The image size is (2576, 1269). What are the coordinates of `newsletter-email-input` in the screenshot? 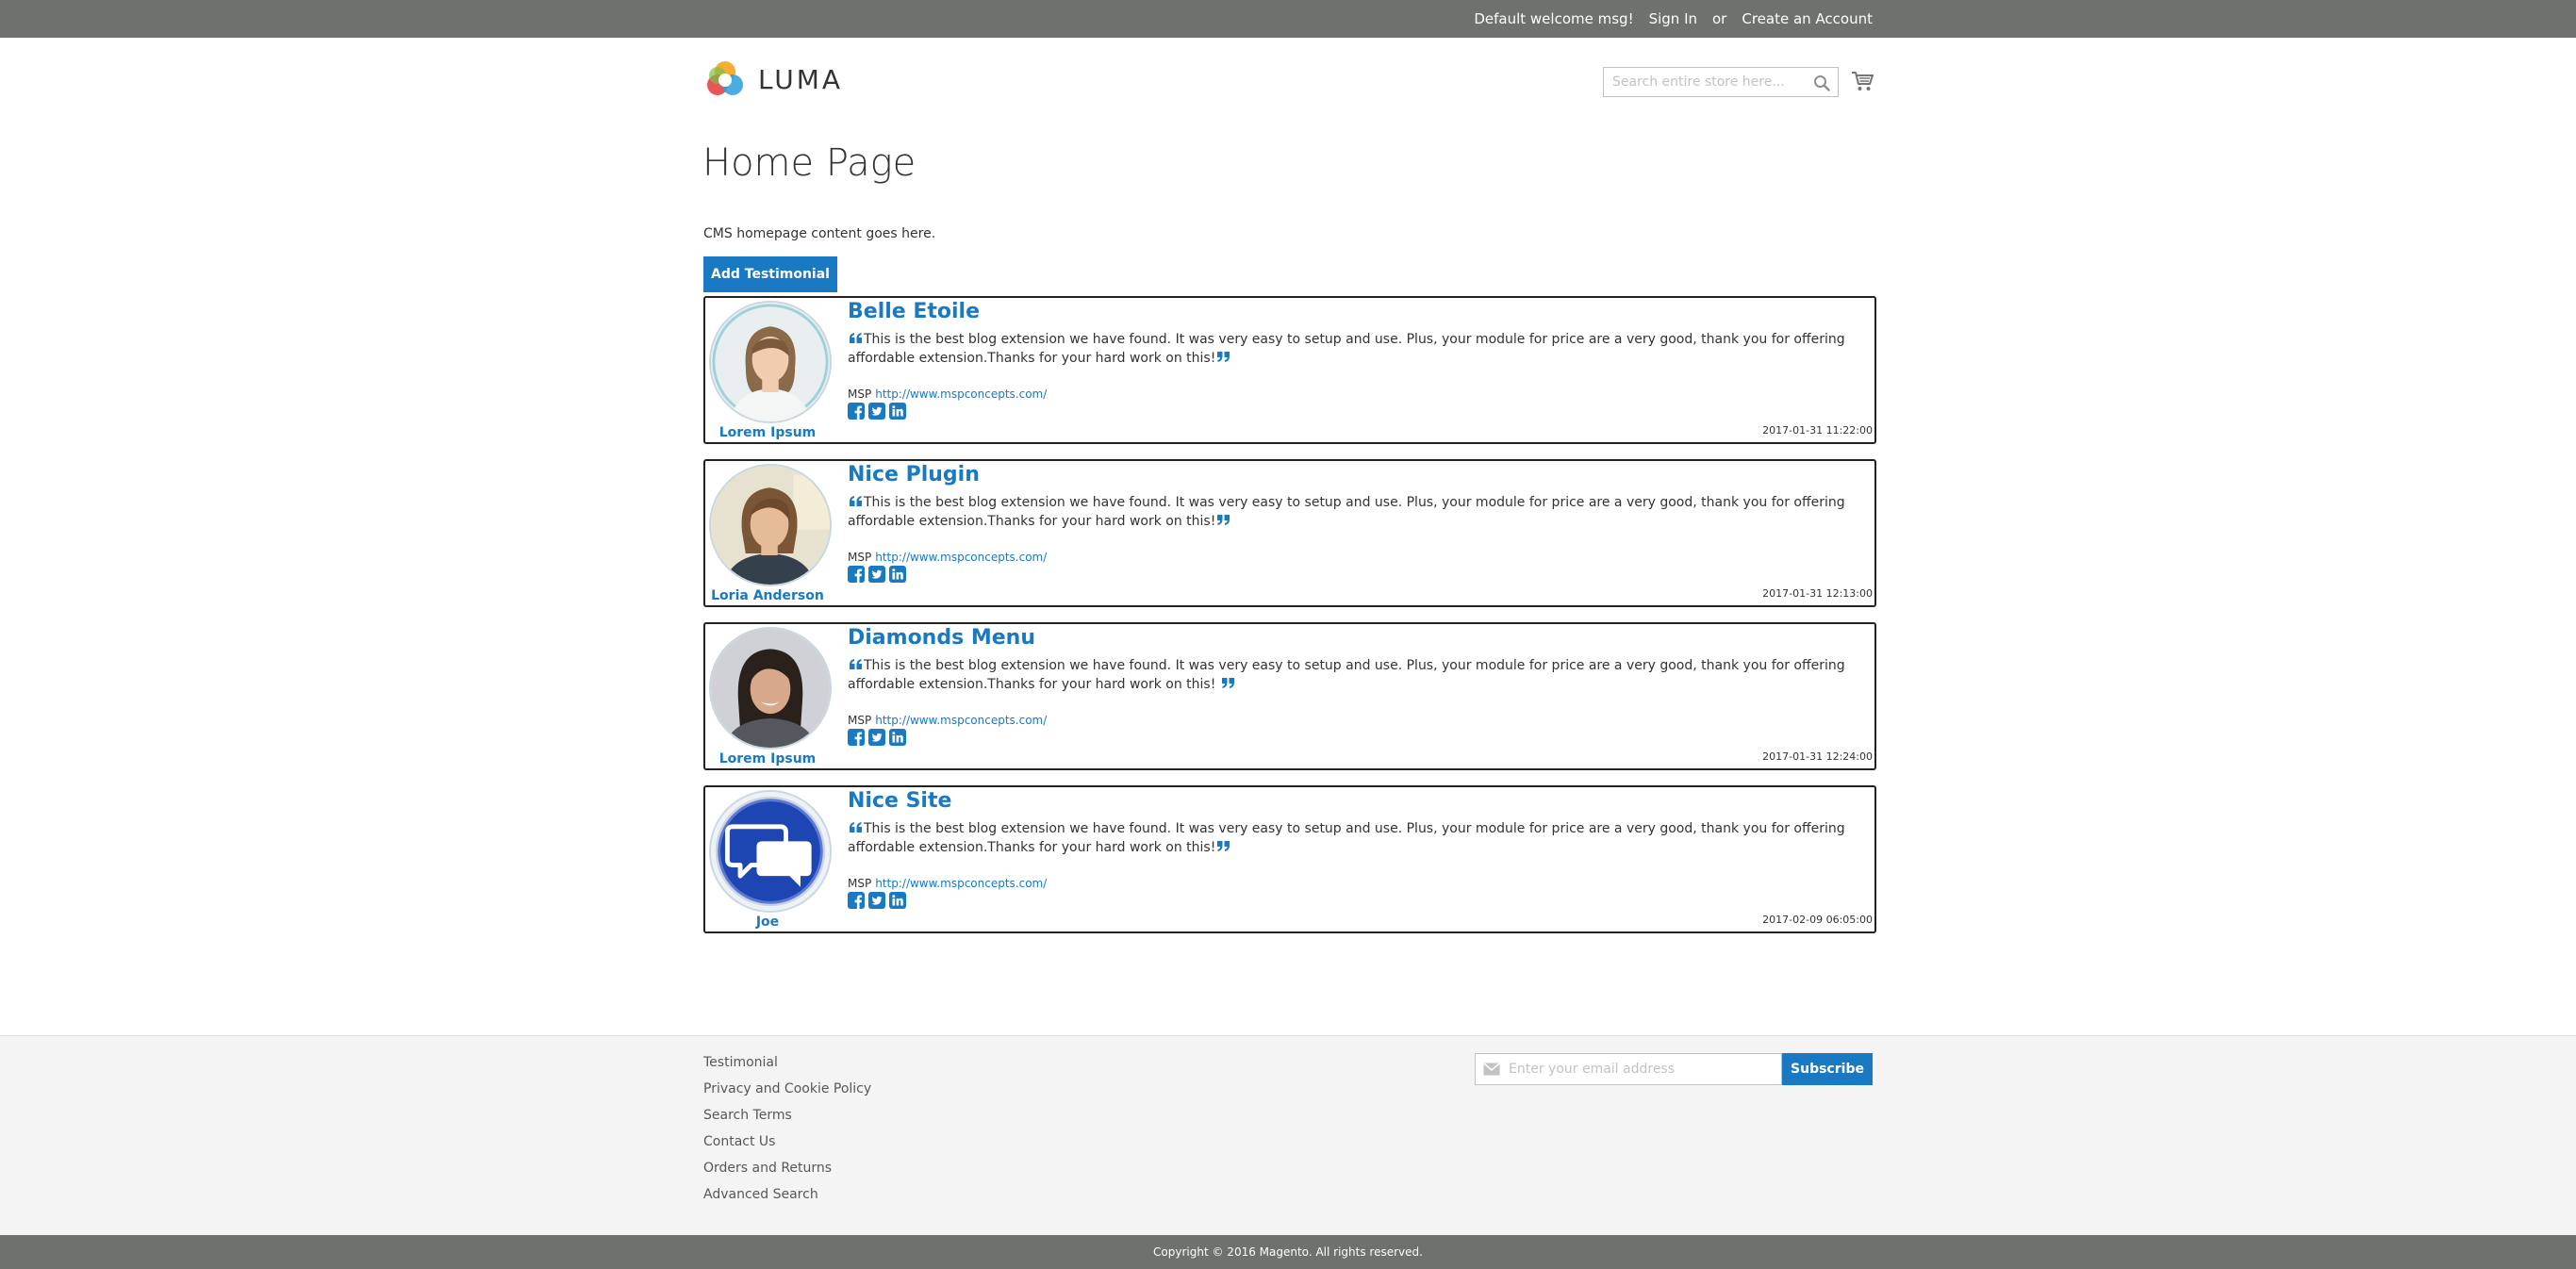 It's located at (1628, 1069).